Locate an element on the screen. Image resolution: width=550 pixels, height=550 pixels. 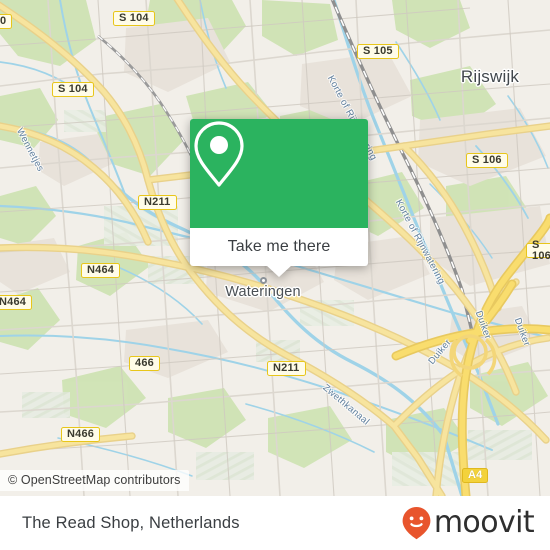
osm-attribution: © OpenStreetMap contributors is located at coordinates (94, 480).